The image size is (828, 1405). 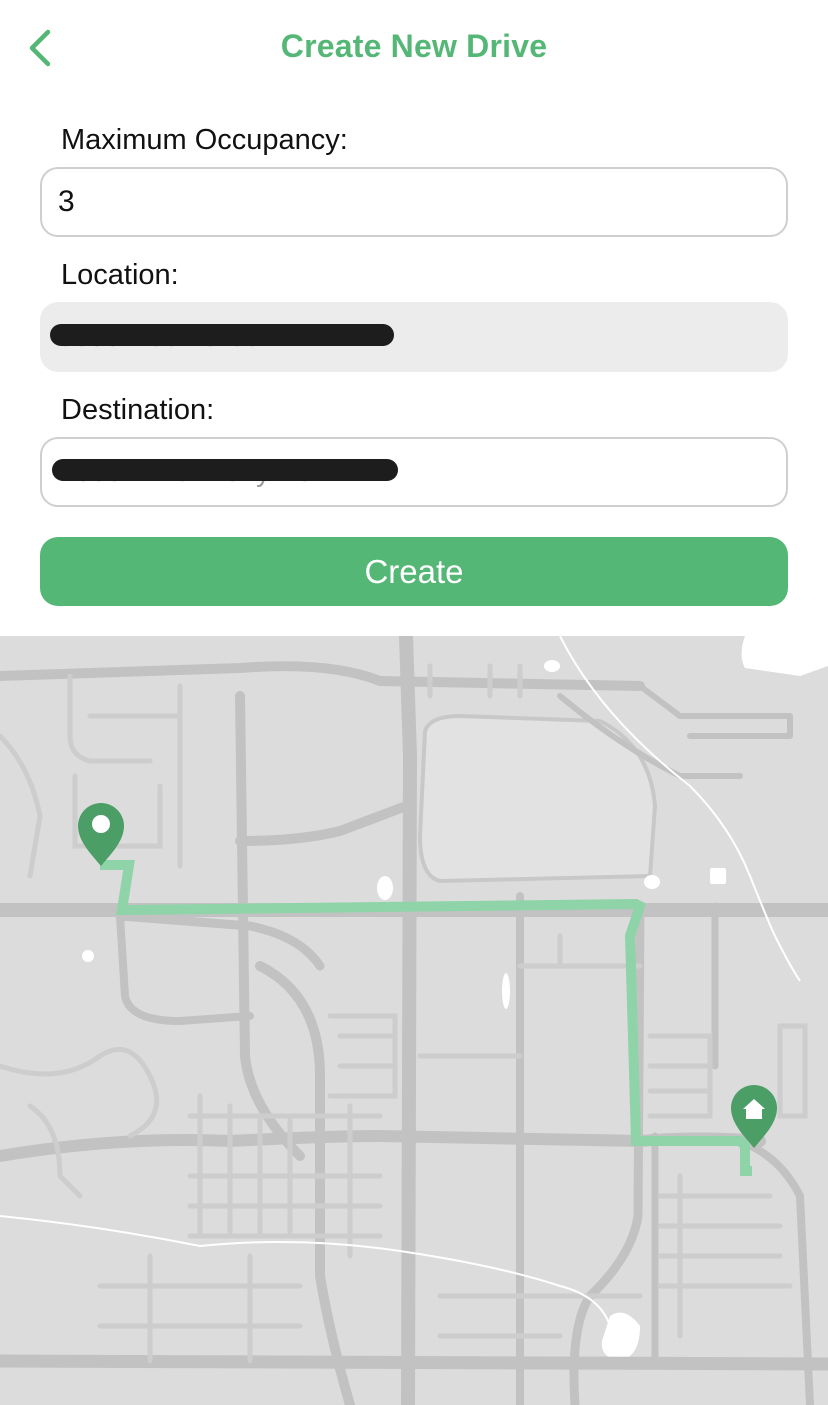 What do you see at coordinates (414, 337) in the screenshot?
I see `location-field: 5600 Rock Creek Dr` at bounding box center [414, 337].